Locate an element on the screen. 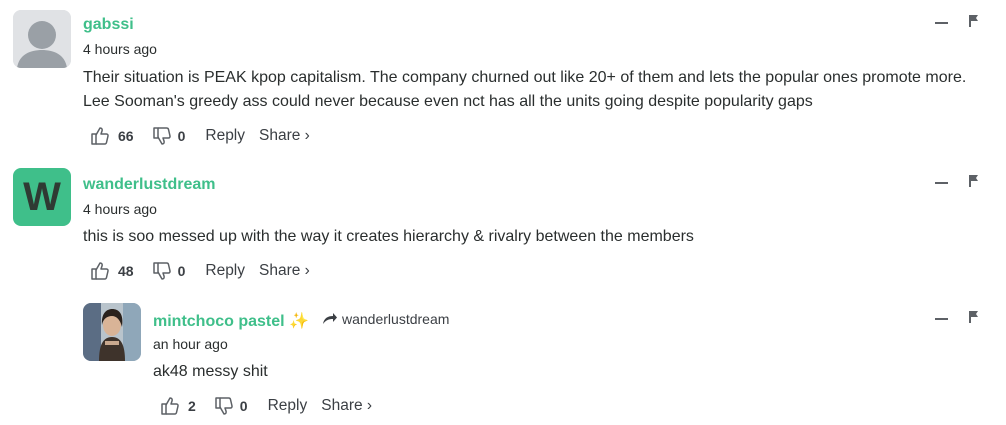 This screenshot has height=425, width=1006. avatar: W is located at coordinates (42, 197).